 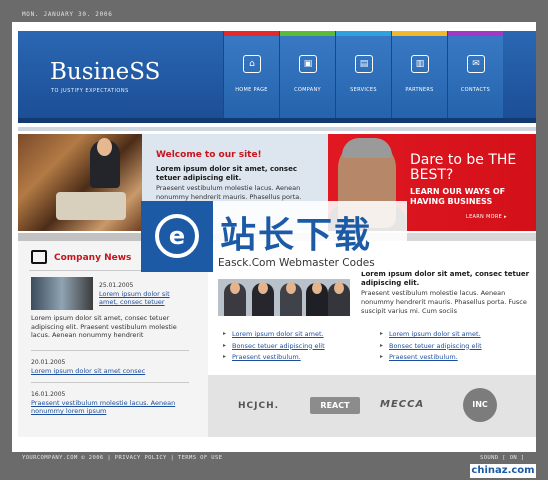 What do you see at coordinates (486, 217) in the screenshot?
I see `learn-more-link: LEARN MORE ▸` at bounding box center [486, 217].